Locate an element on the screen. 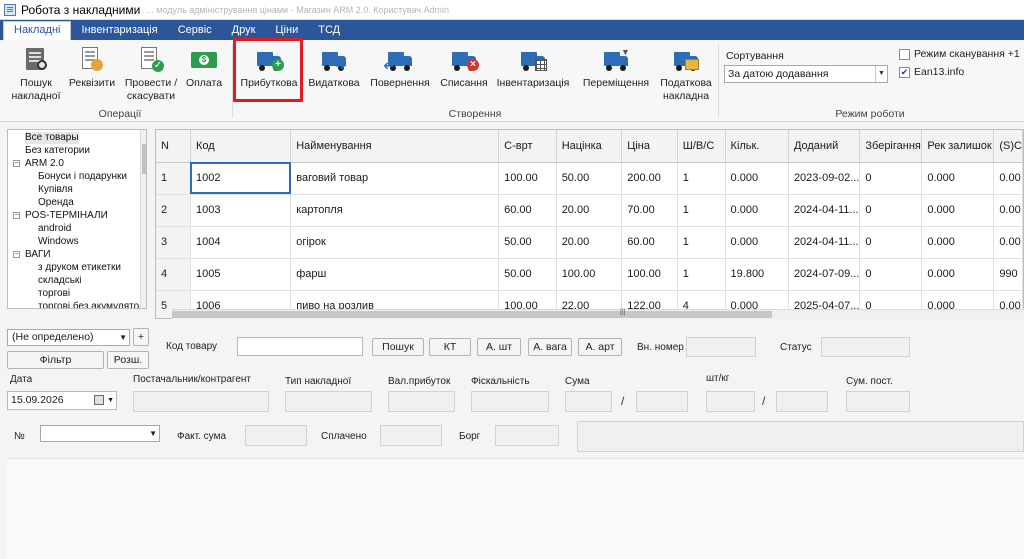 This screenshot has width=1024, height=559. ext-number-input is located at coordinates (721, 347).